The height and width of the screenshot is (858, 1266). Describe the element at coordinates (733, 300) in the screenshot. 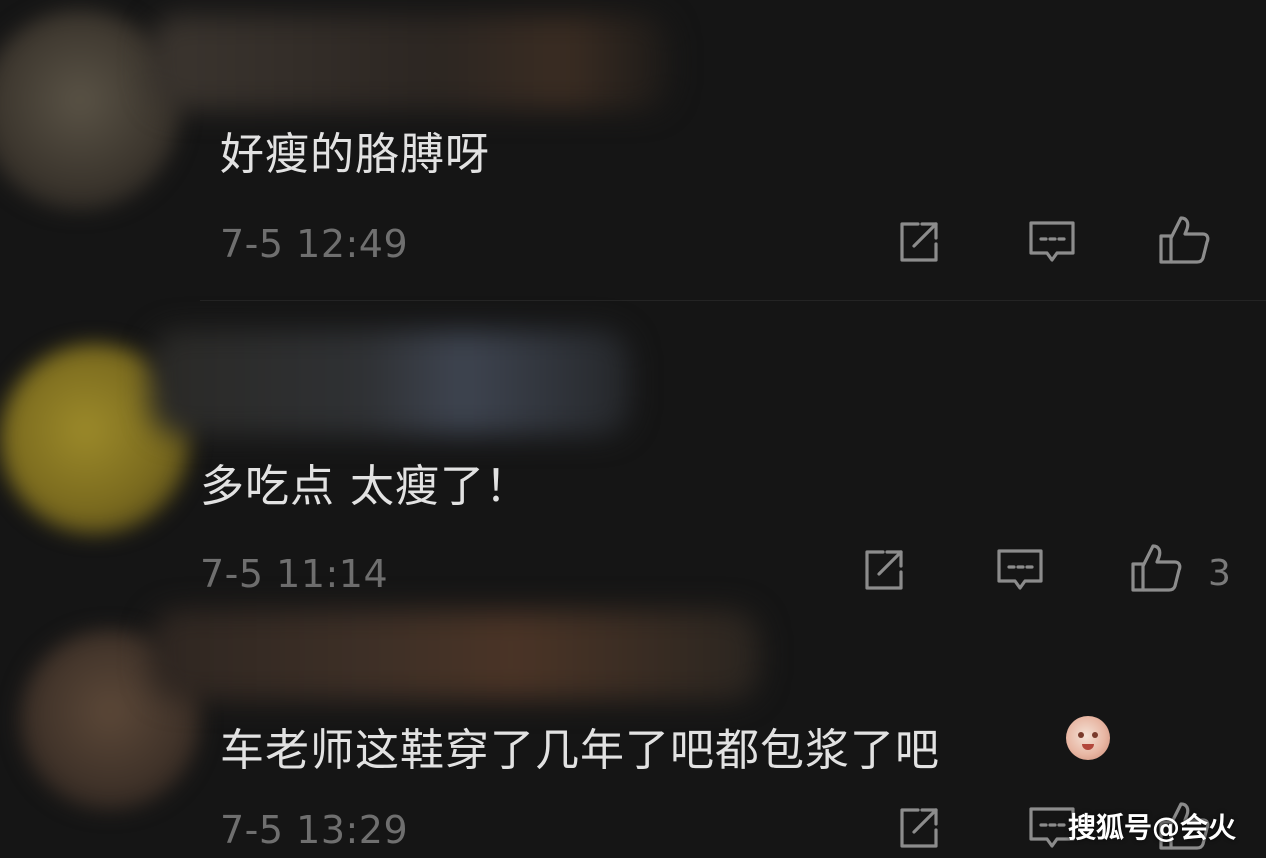

I see `divider` at that location.